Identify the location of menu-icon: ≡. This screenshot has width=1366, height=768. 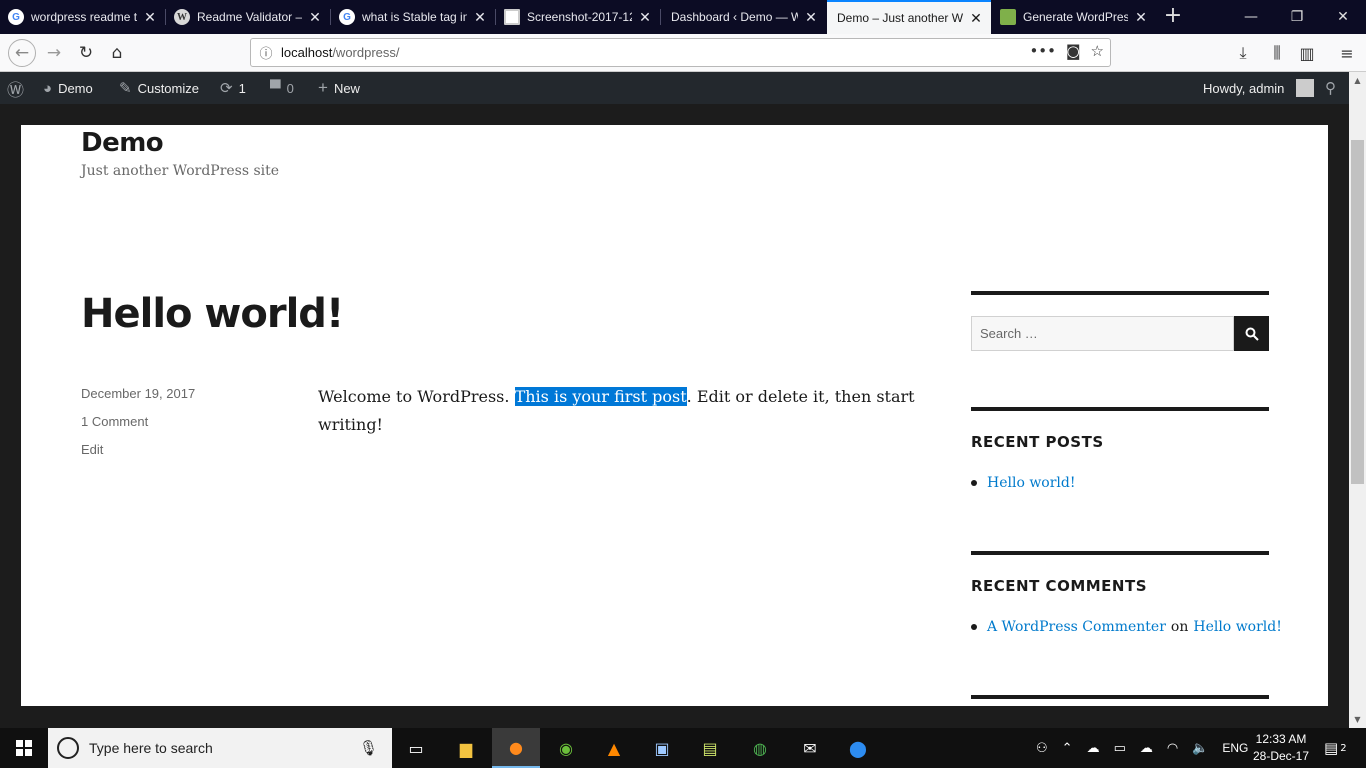
(1347, 53).